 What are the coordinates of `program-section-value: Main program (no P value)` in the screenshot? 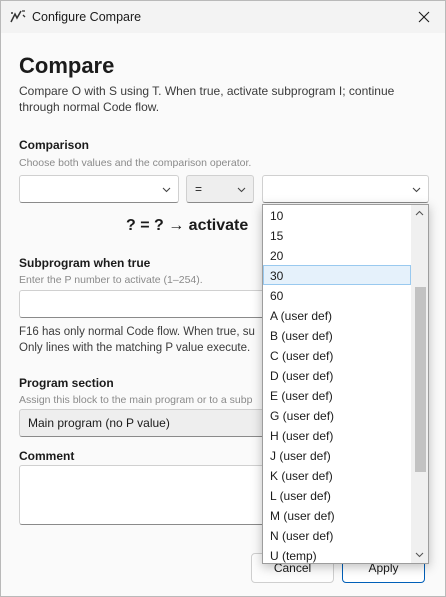 It's located at (99, 423).